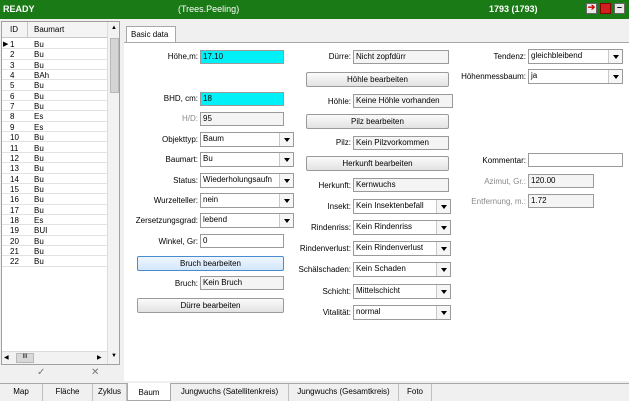  What do you see at coordinates (67, 30) in the screenshot?
I see `column-header-baumart: Baumart` at bounding box center [67, 30].